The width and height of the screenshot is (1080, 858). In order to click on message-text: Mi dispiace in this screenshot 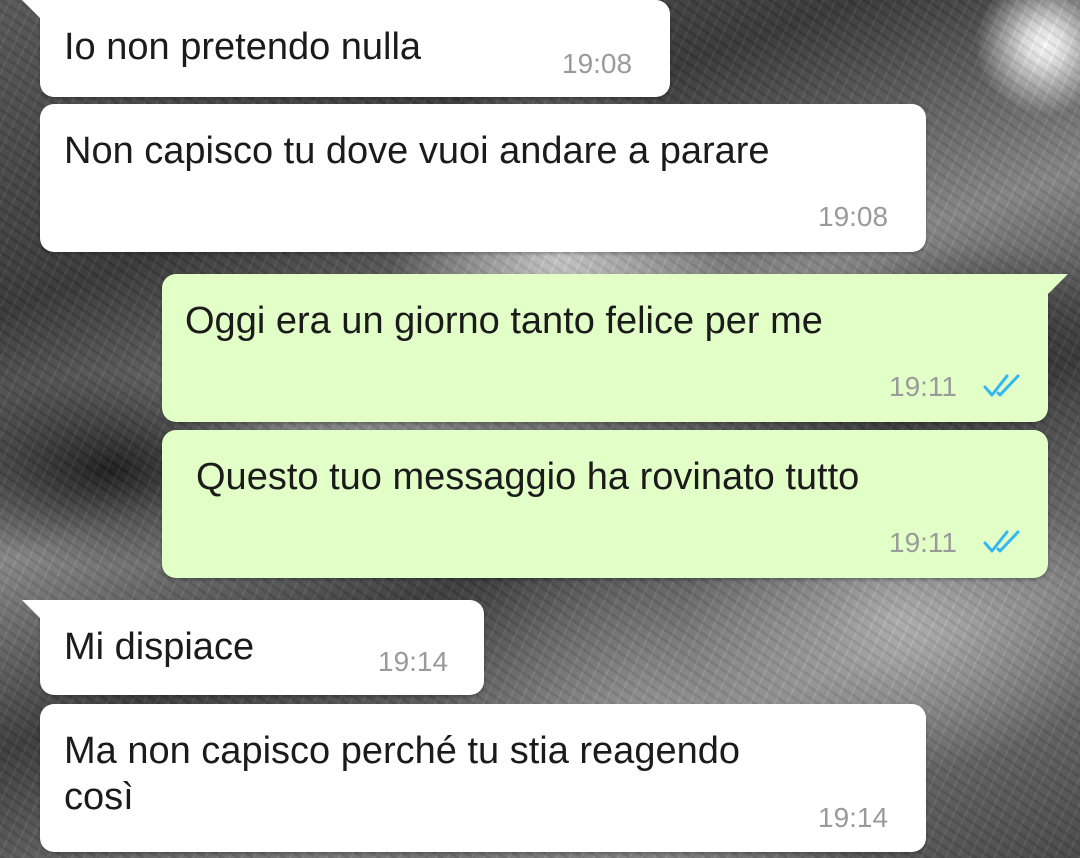, I will do `click(159, 647)`.